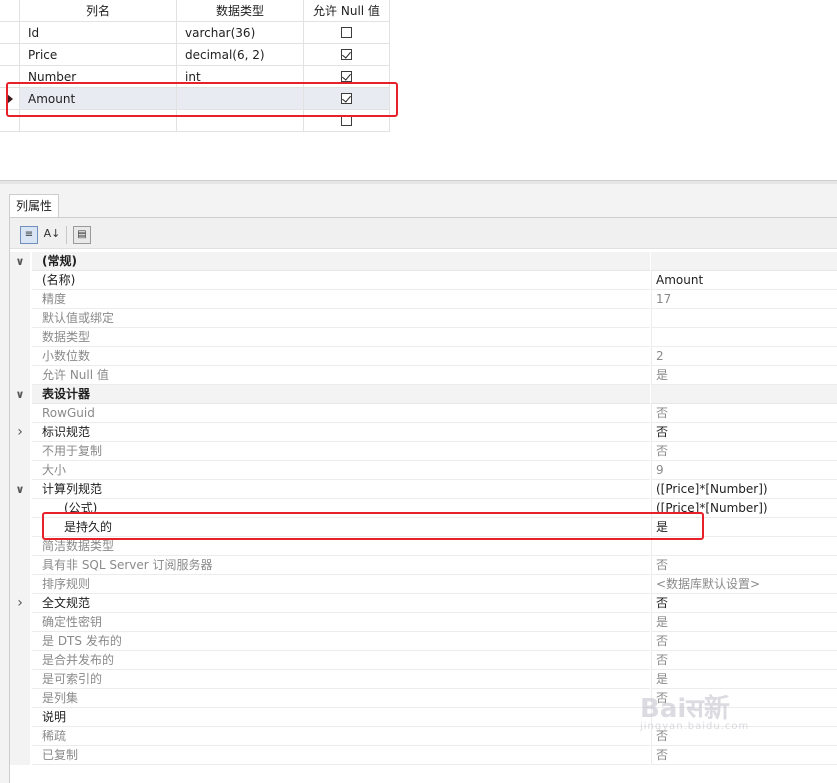  Describe the element at coordinates (240, 77) in the screenshot. I see `data-type-cell: int` at that location.